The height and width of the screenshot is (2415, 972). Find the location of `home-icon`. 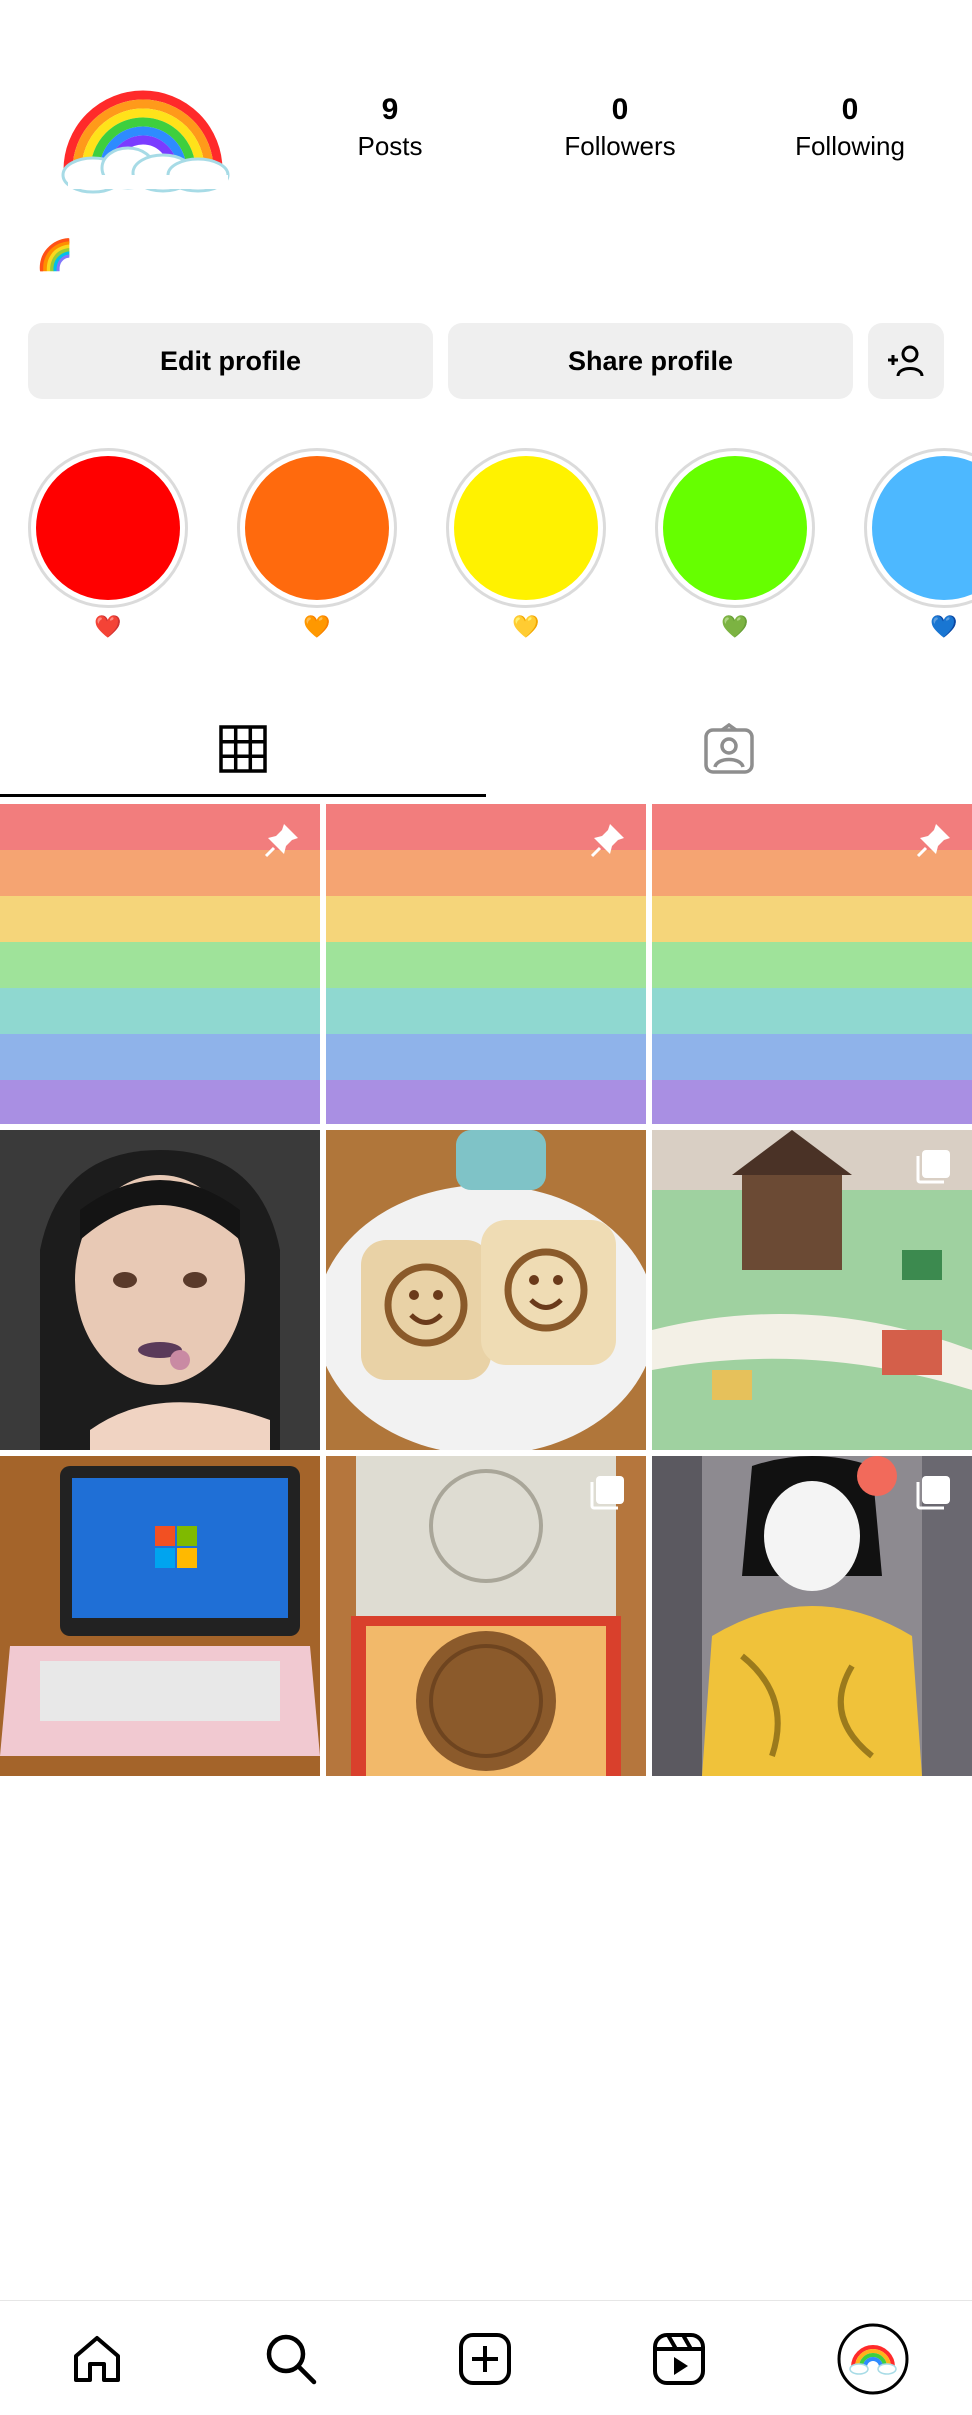

home-icon is located at coordinates (97, 2358).